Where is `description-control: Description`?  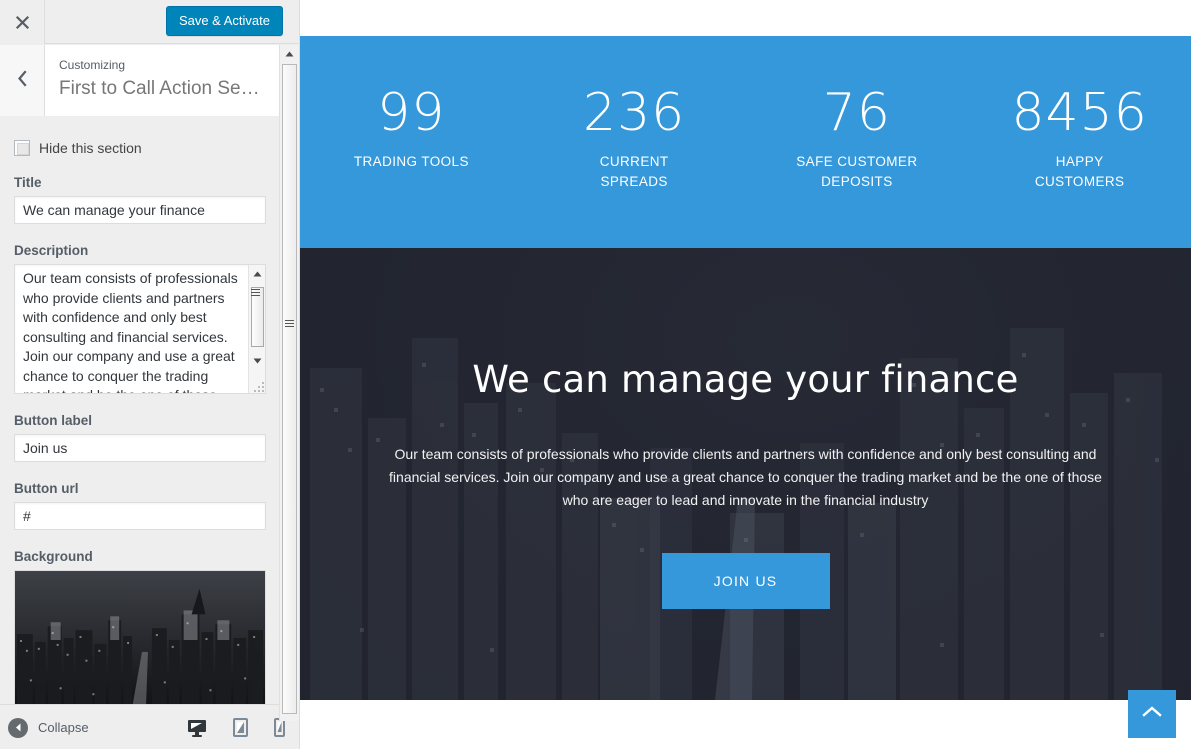 description-control: Description is located at coordinates (140, 318).